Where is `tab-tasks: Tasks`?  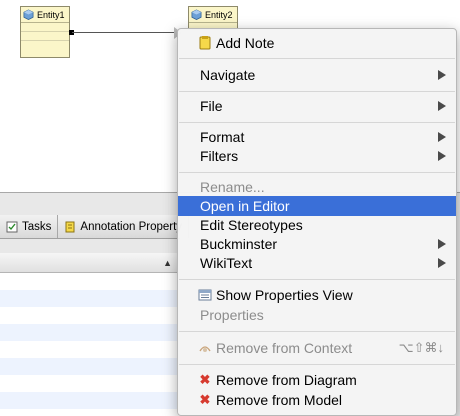
tab-tasks: Tasks is located at coordinates (29, 226).